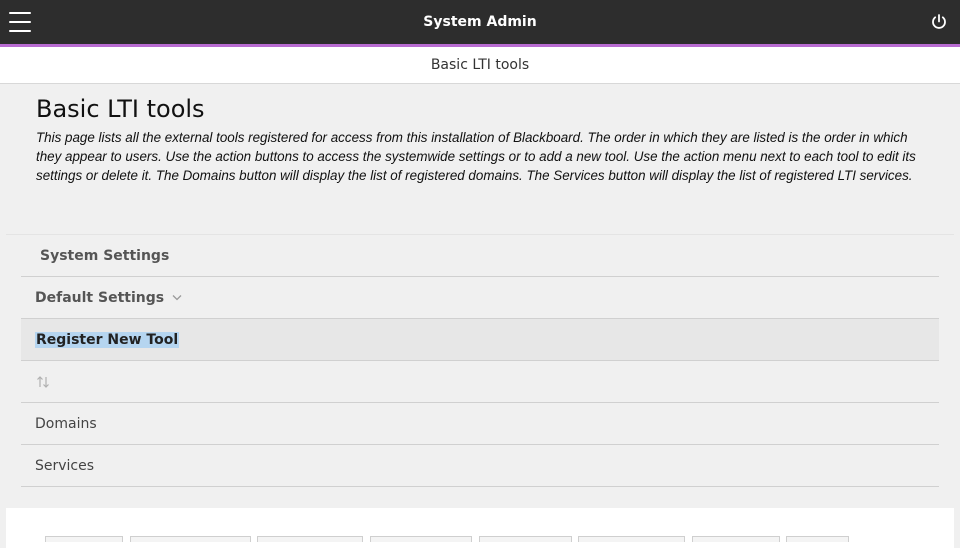 The height and width of the screenshot is (548, 960). What do you see at coordinates (120, 109) in the screenshot?
I see `page-title: Basic LTI tools` at bounding box center [120, 109].